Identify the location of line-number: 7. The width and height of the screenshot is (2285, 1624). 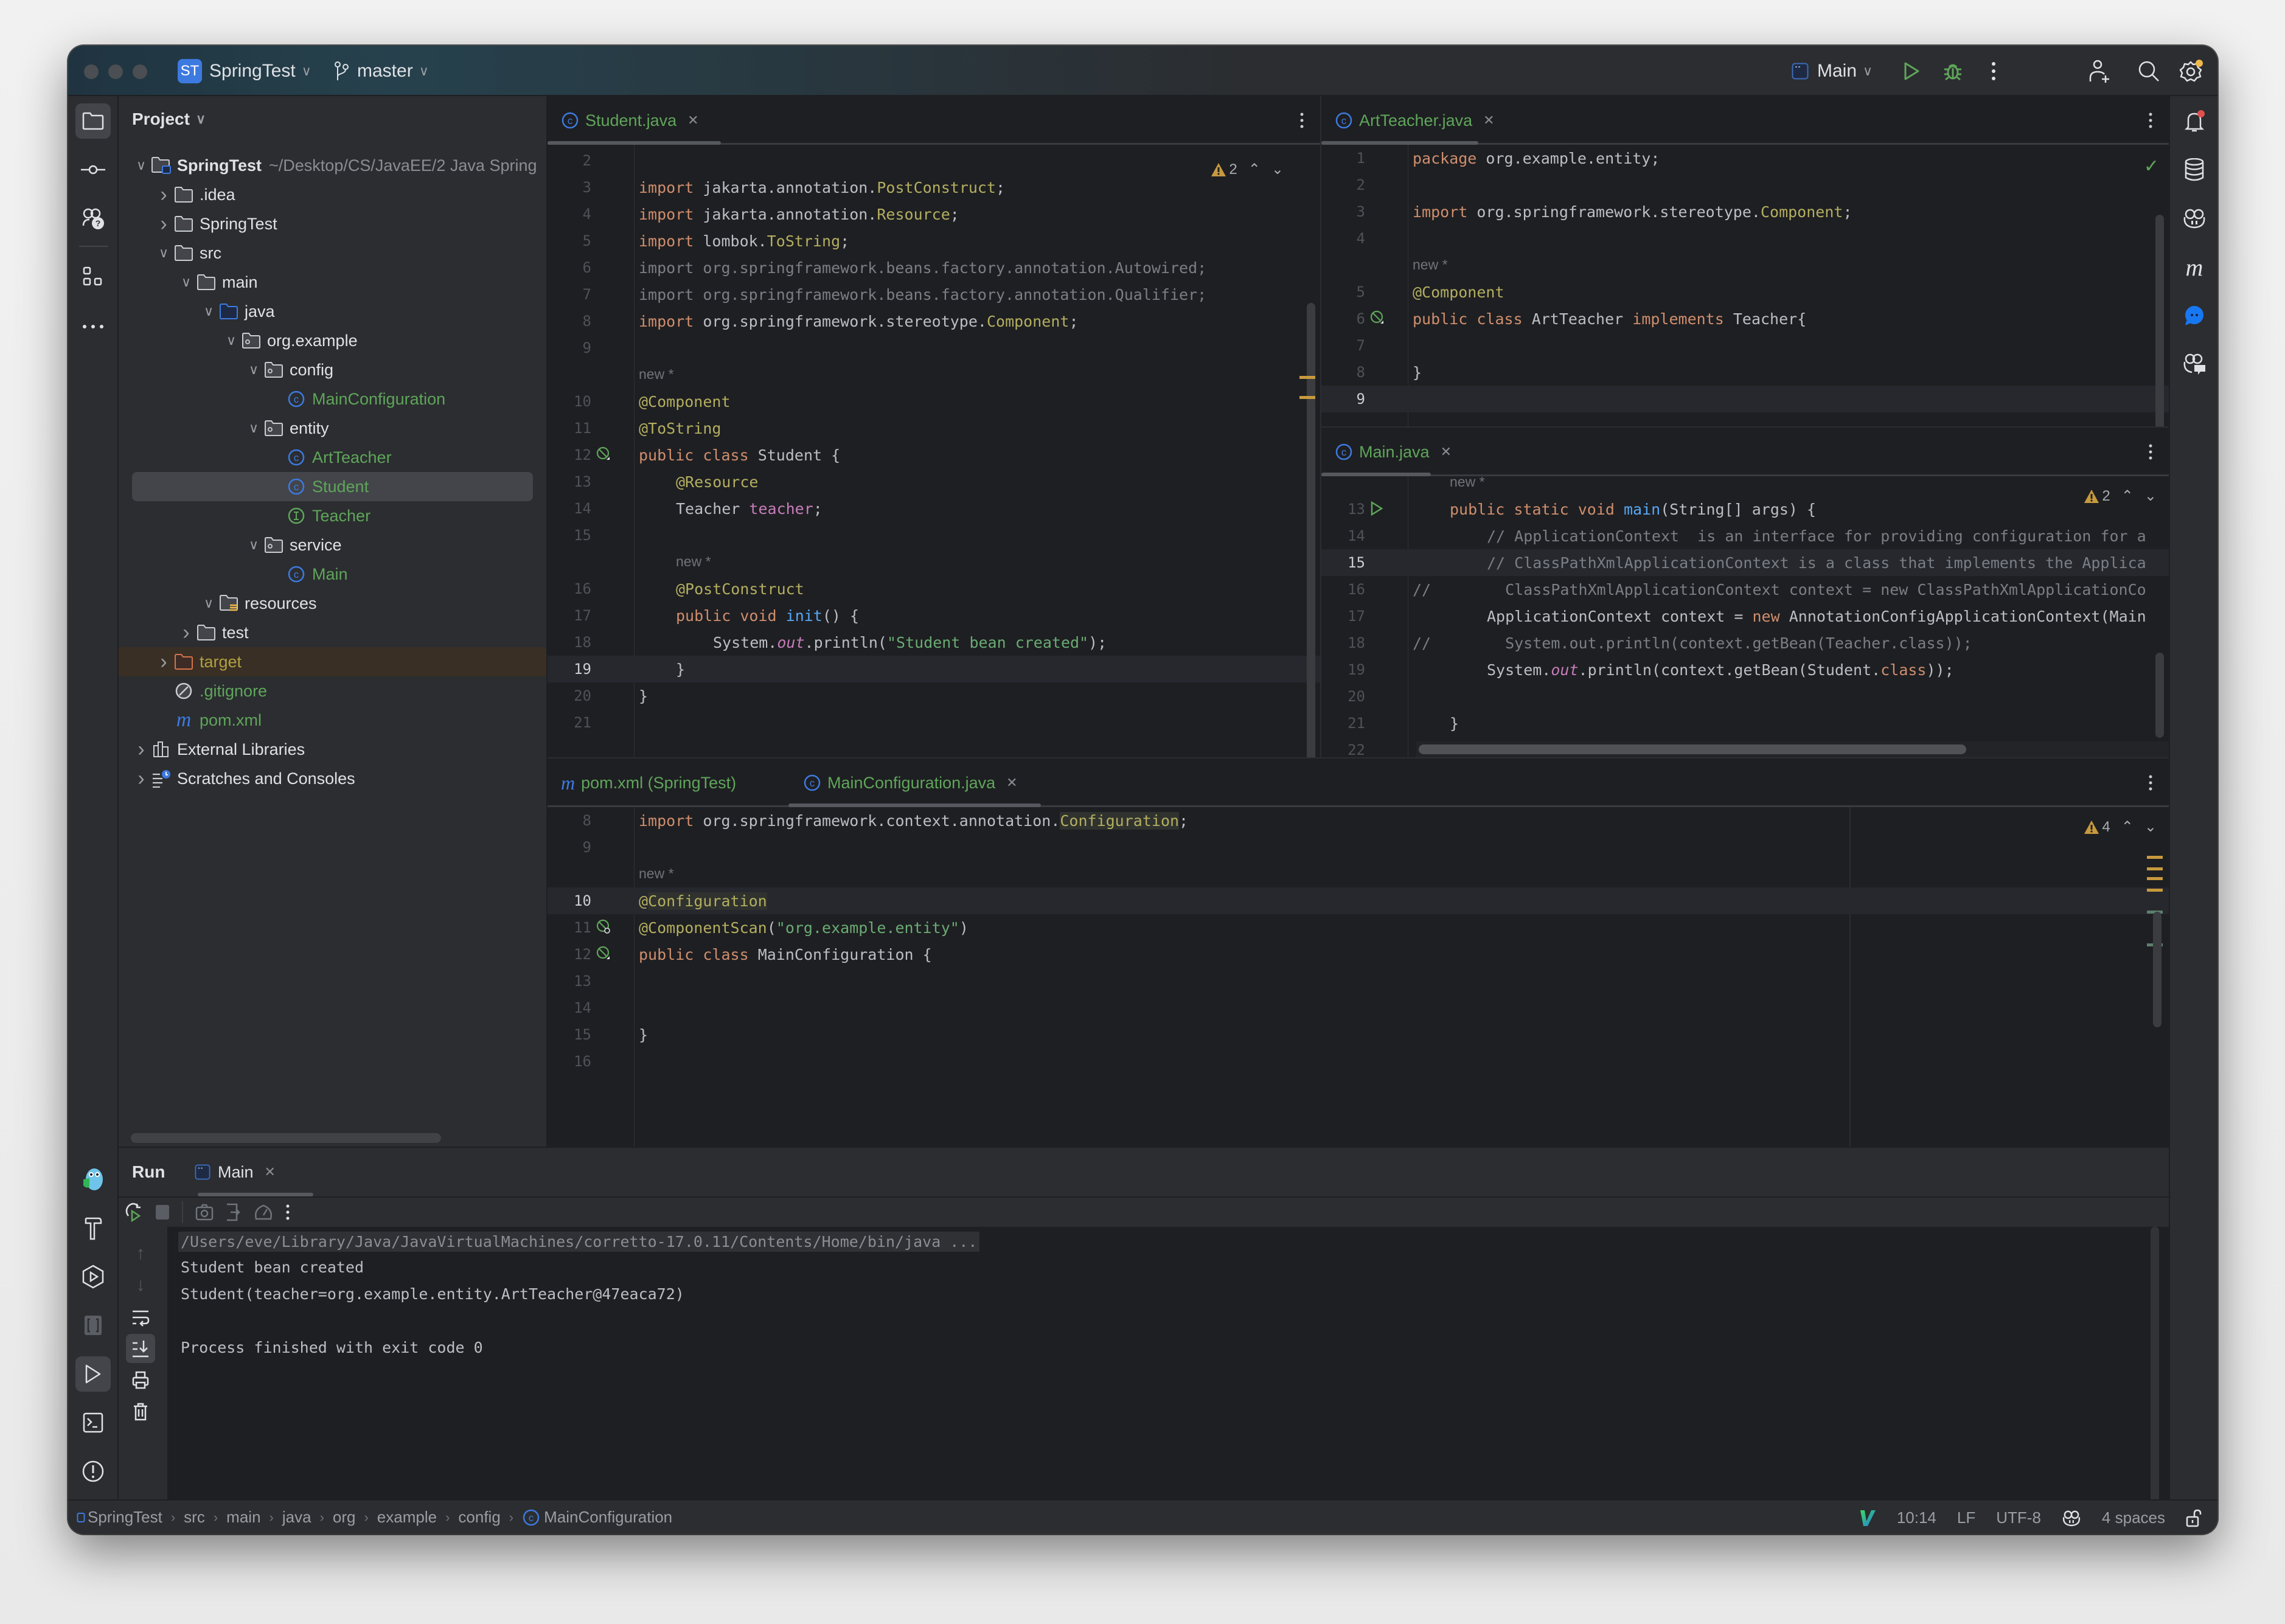
(570, 294).